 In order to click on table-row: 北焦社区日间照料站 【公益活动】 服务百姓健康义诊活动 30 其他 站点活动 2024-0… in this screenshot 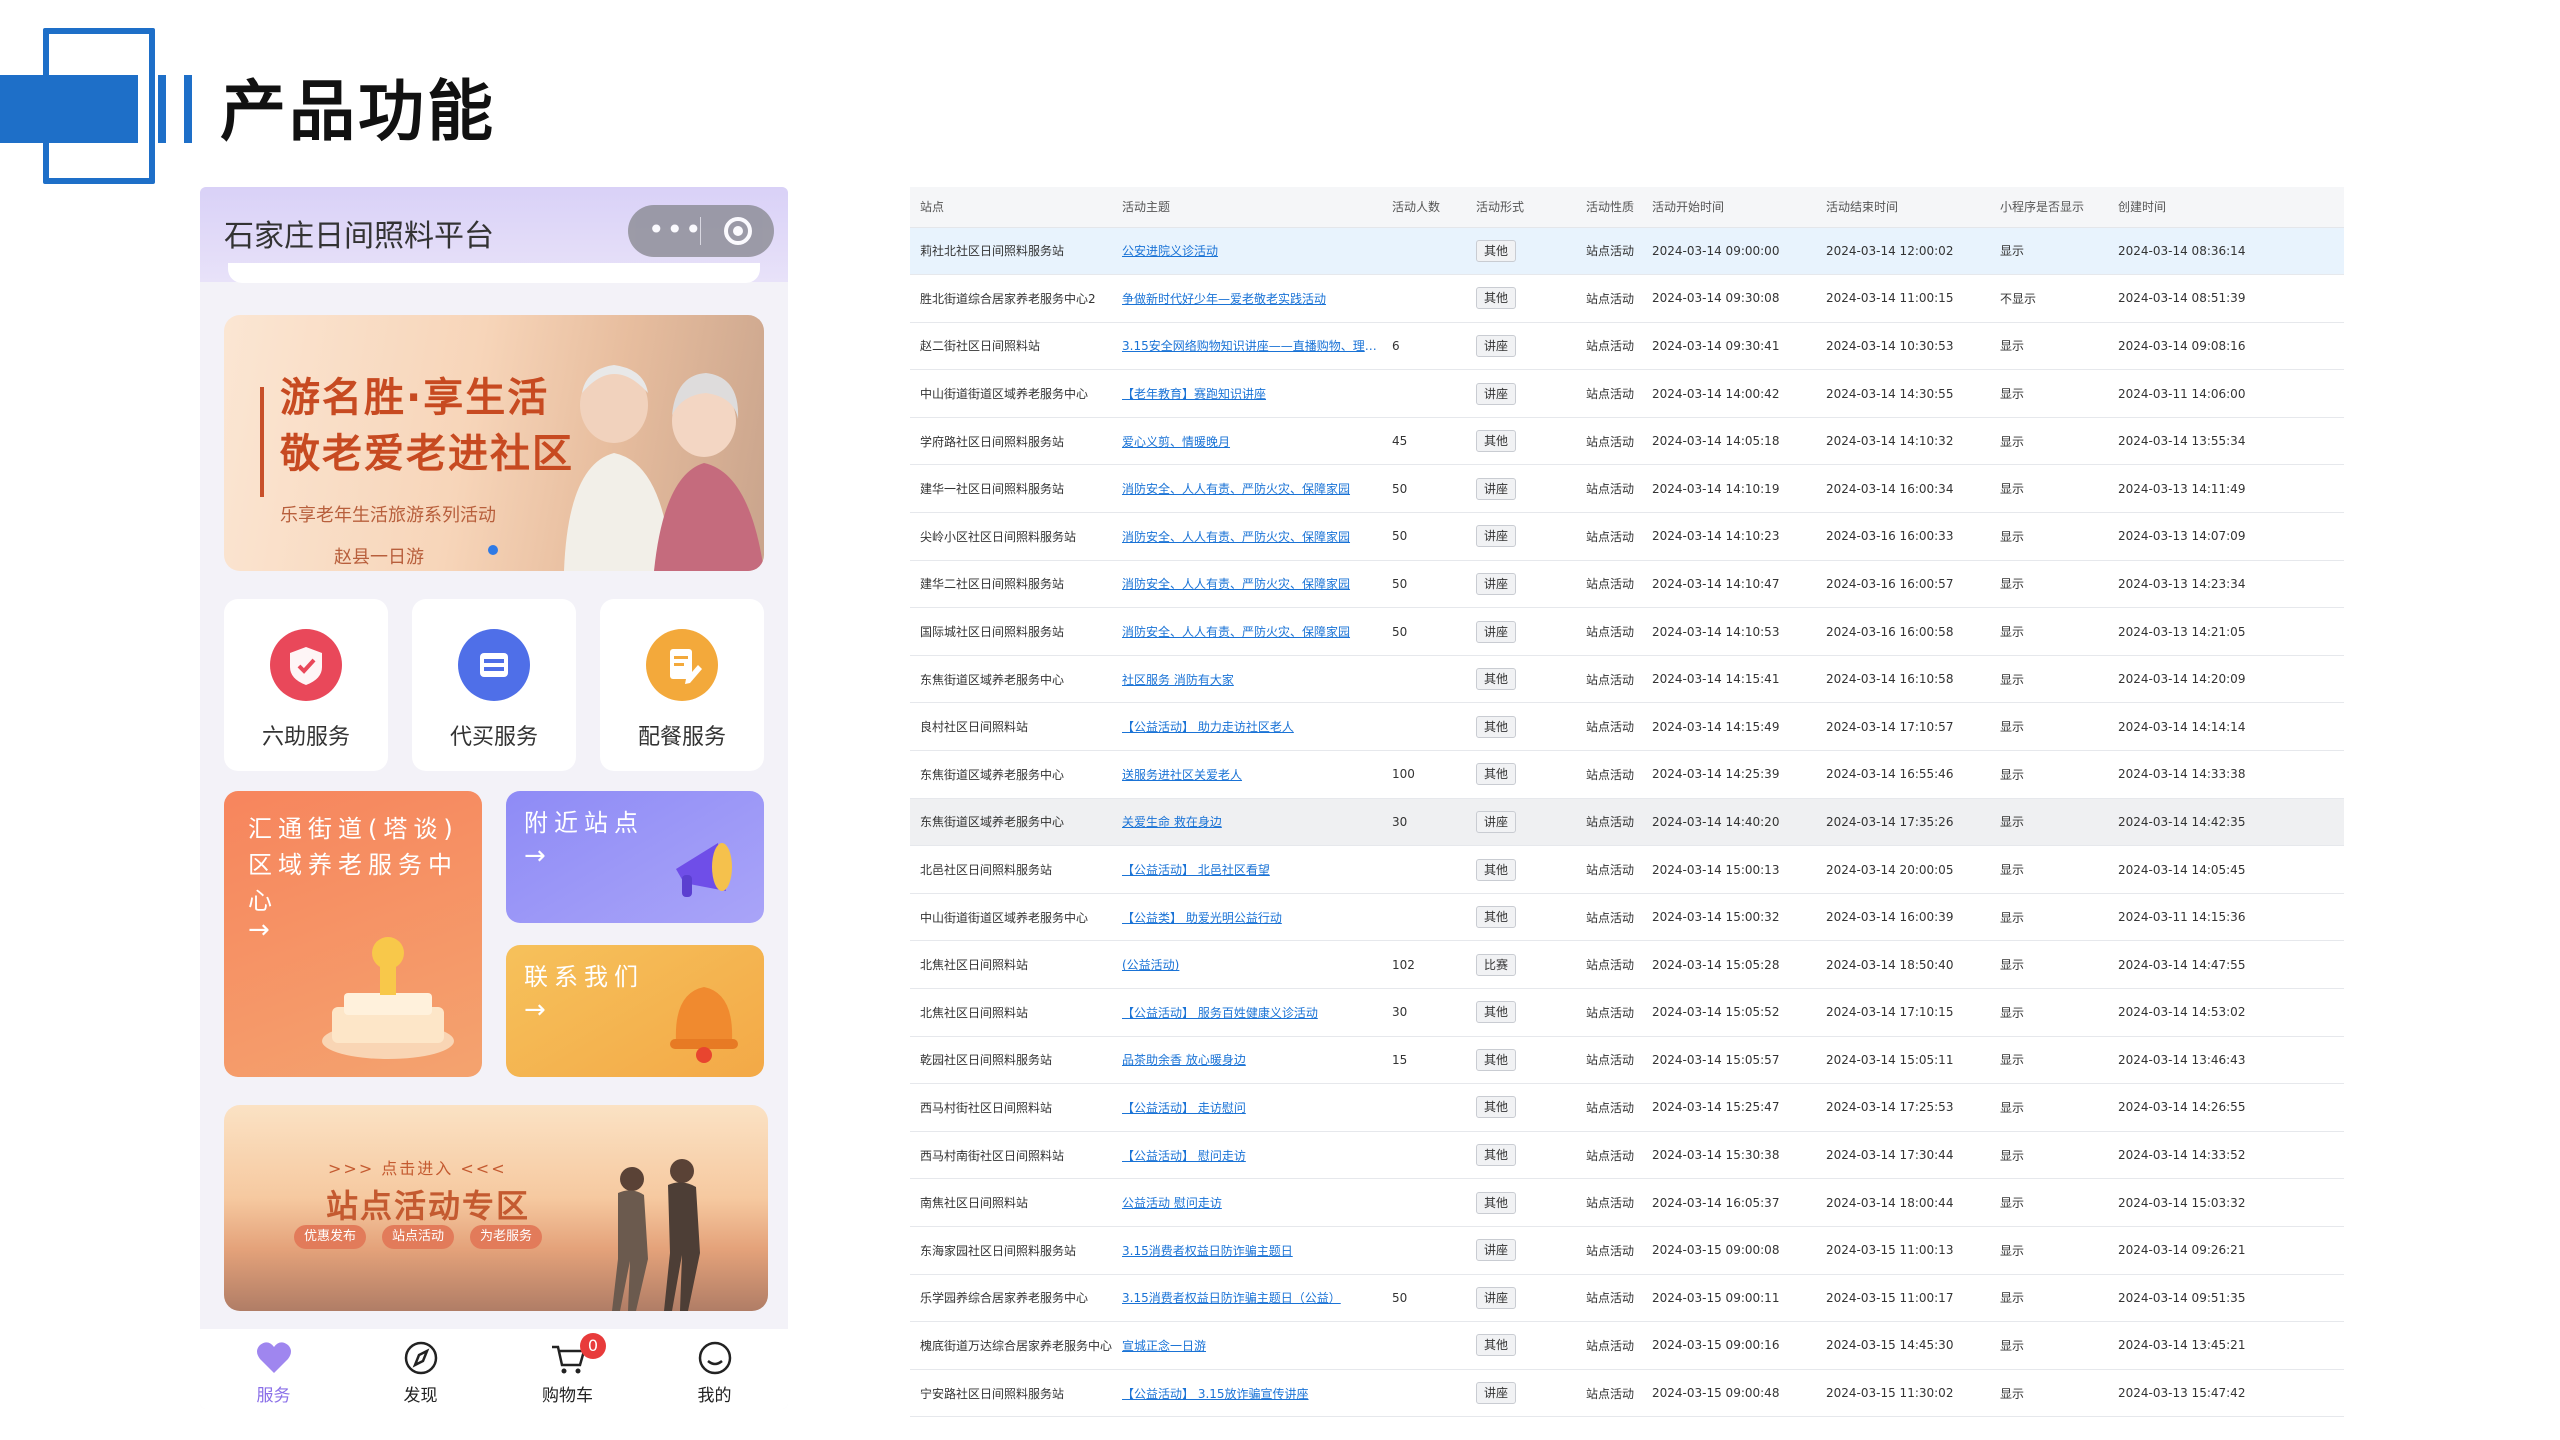, I will do `click(1627, 1012)`.